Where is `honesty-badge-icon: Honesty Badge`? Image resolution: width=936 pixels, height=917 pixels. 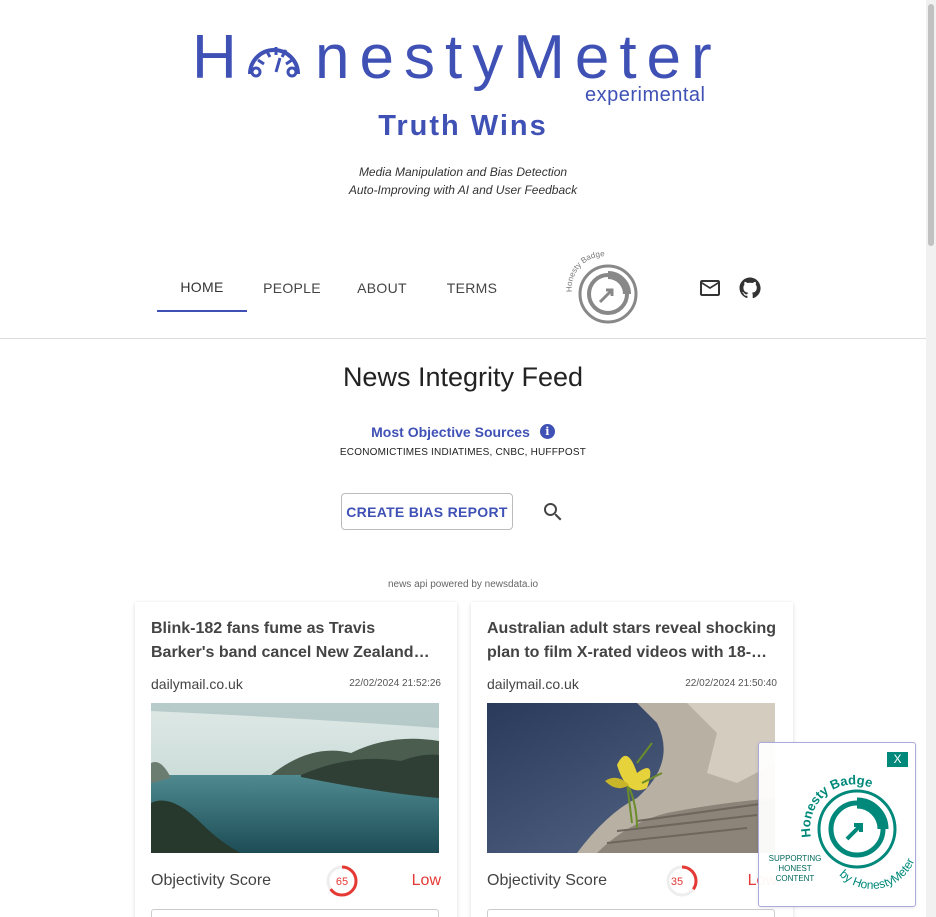
honesty-badge-icon: Honesty Badge is located at coordinates (602, 288).